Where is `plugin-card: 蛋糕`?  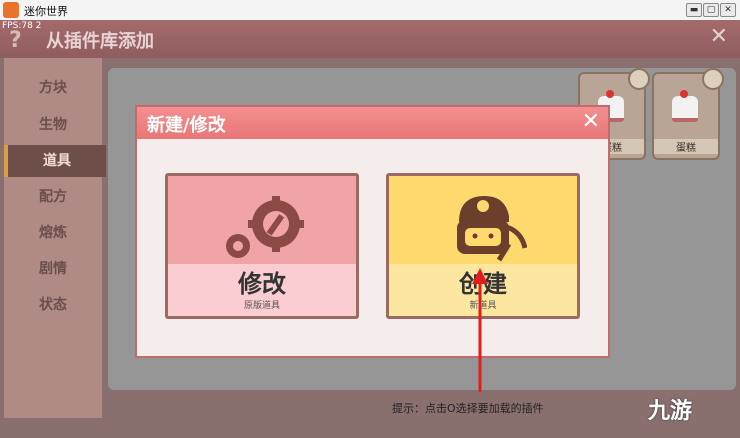 plugin-card: 蛋糕 is located at coordinates (688, 114).